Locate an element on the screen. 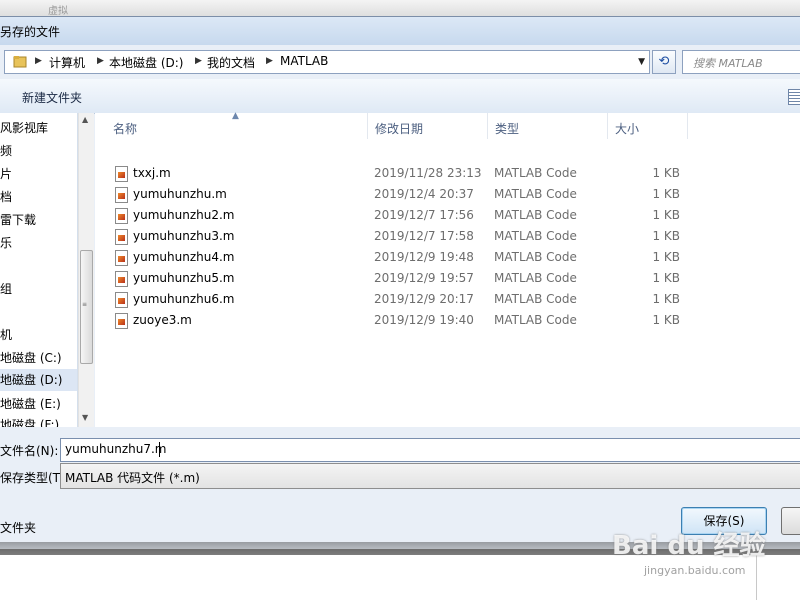 This screenshot has height=600, width=800. file-name: yumuhunzhu6.m is located at coordinates (184, 299).